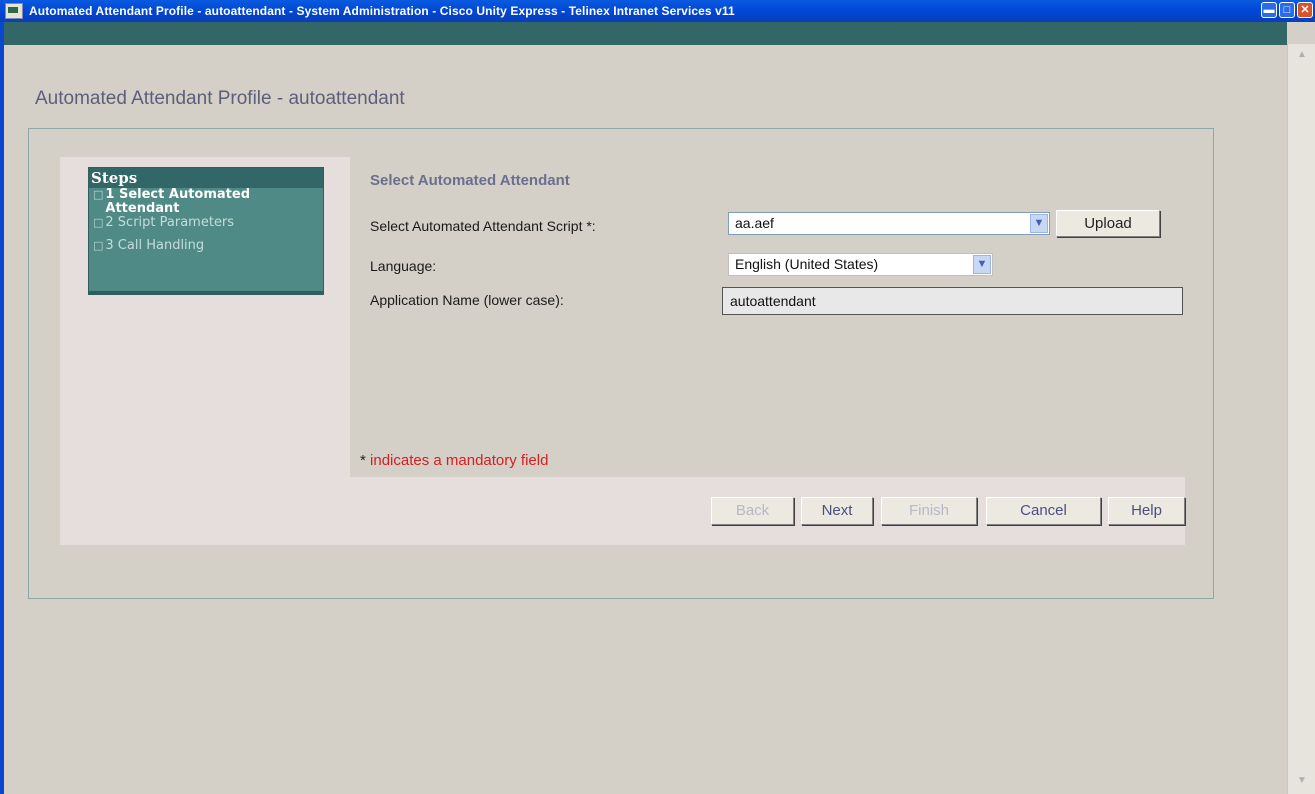  I want to click on language-select-value: English (United States), so click(807, 264).